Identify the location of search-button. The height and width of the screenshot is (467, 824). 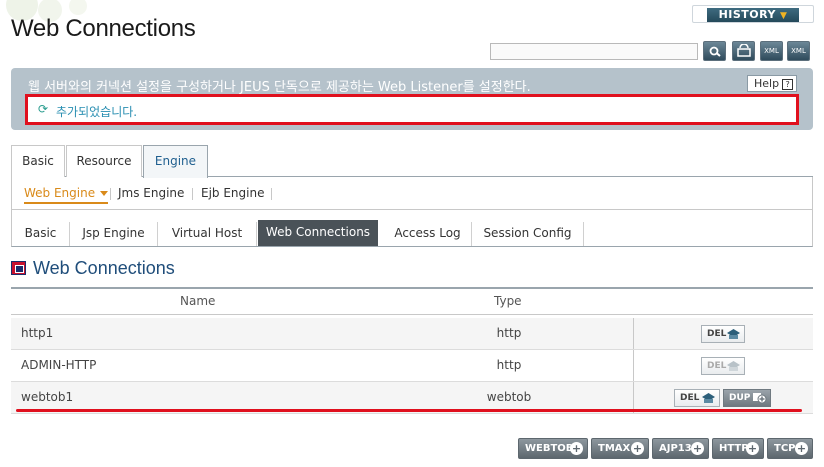
(714, 51).